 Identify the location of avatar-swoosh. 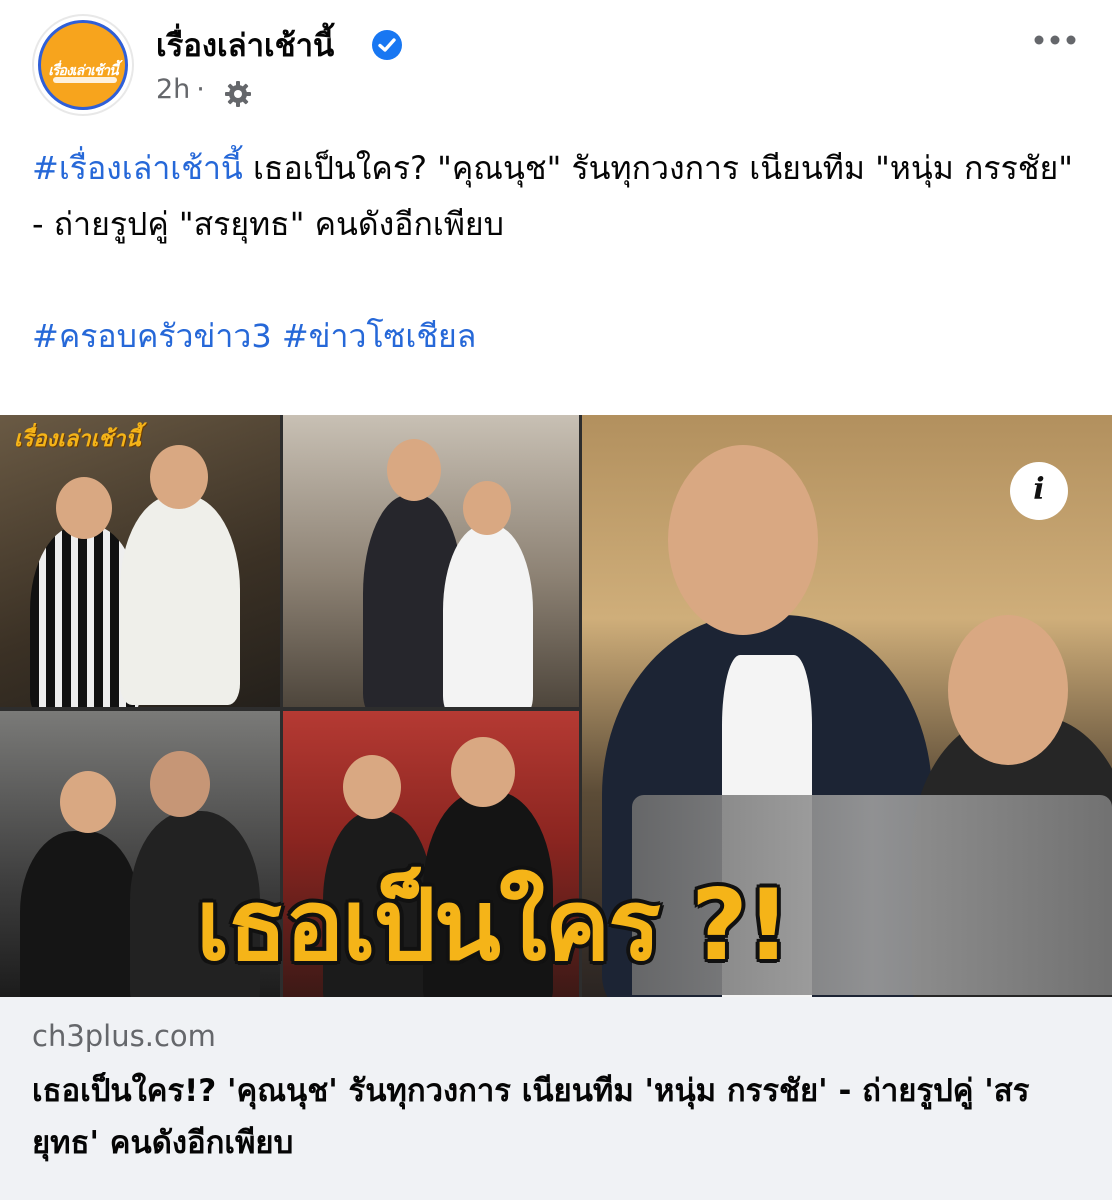
(85, 80).